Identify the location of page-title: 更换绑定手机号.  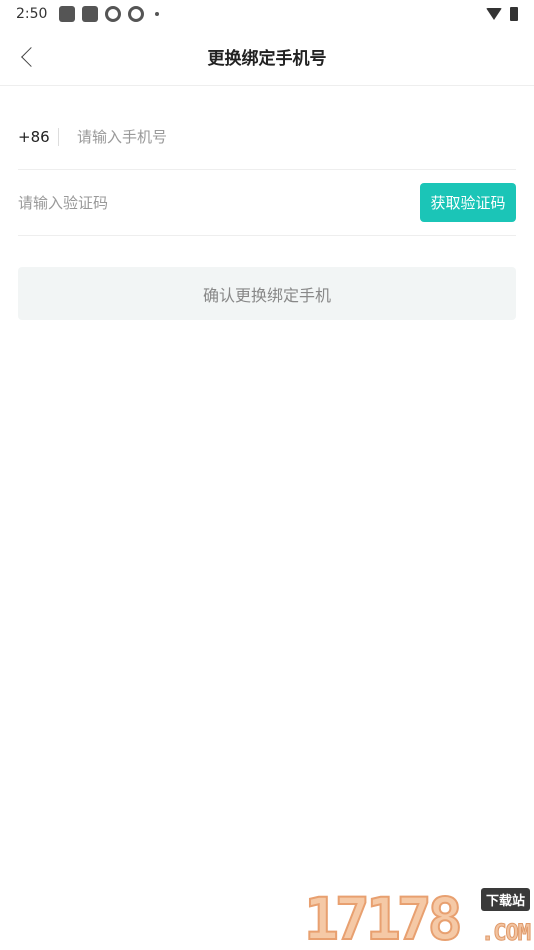
(267, 59).